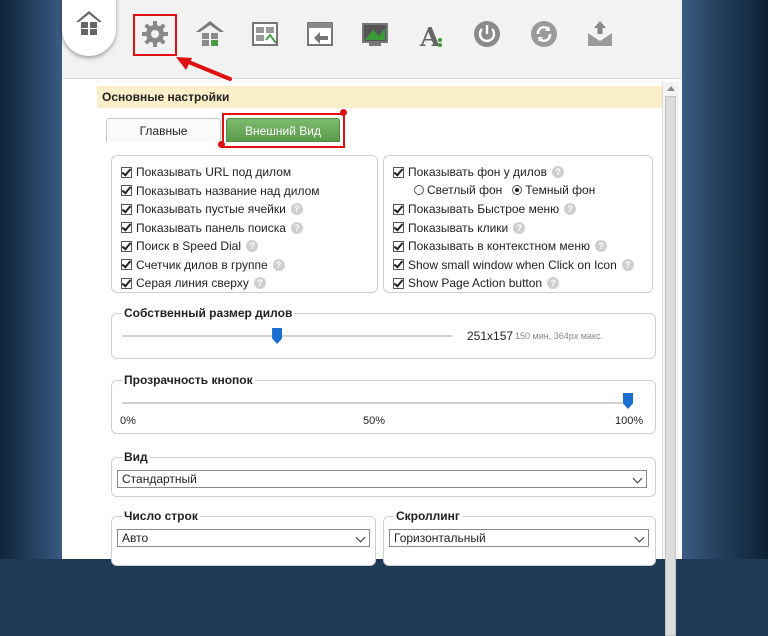  I want to click on button-opacity-group: Прозрачность кнопок 0% 50% 100%, so click(383, 403).